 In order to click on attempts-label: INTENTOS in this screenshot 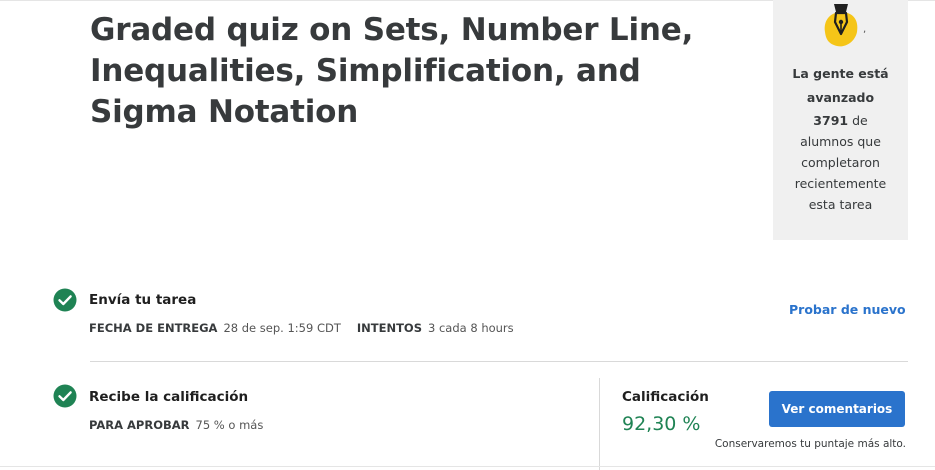, I will do `click(389, 328)`.